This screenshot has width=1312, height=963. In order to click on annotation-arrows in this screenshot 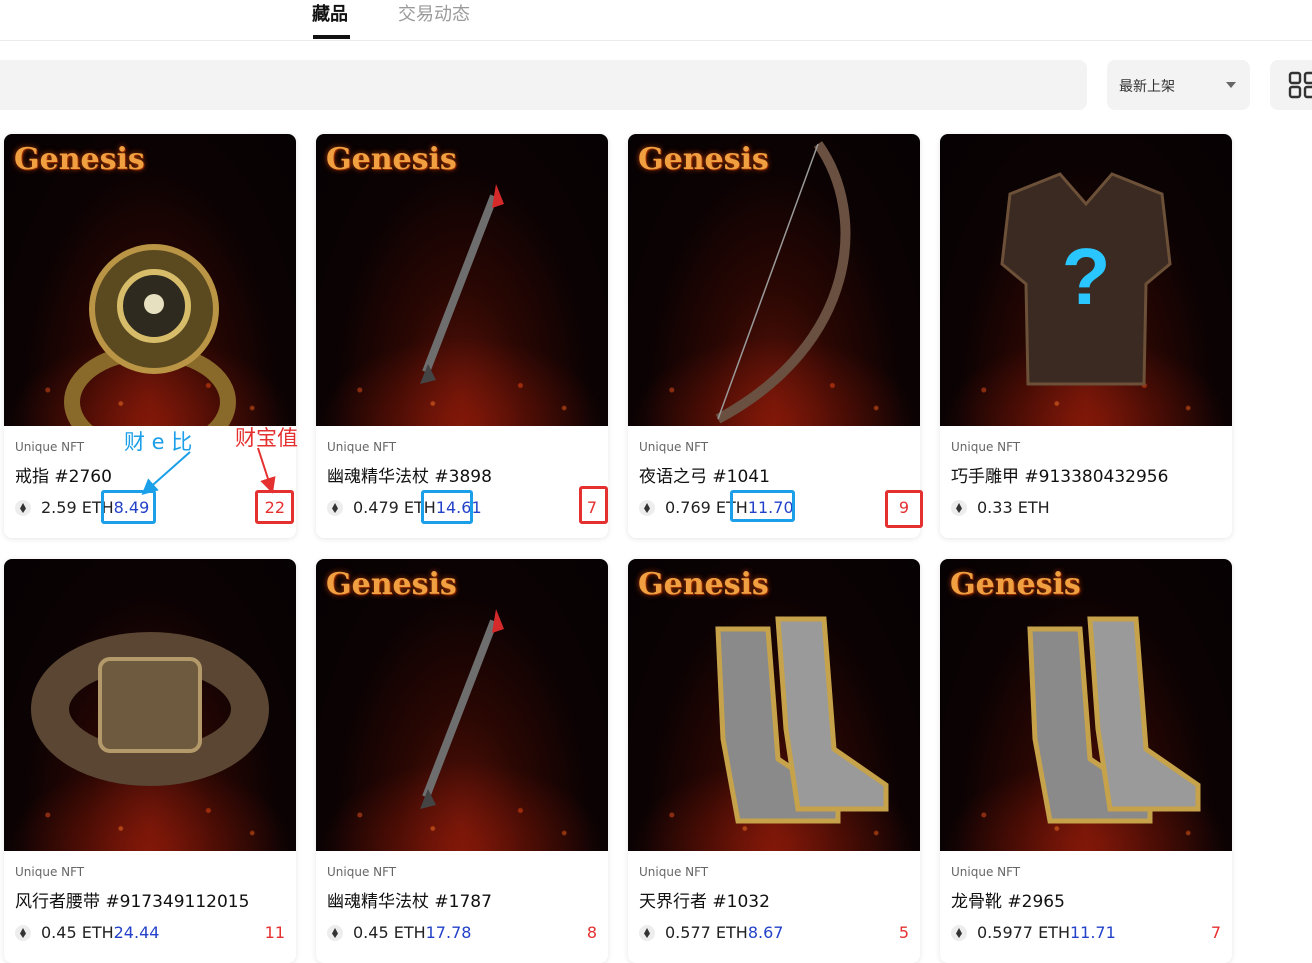, I will do `click(208, 471)`.